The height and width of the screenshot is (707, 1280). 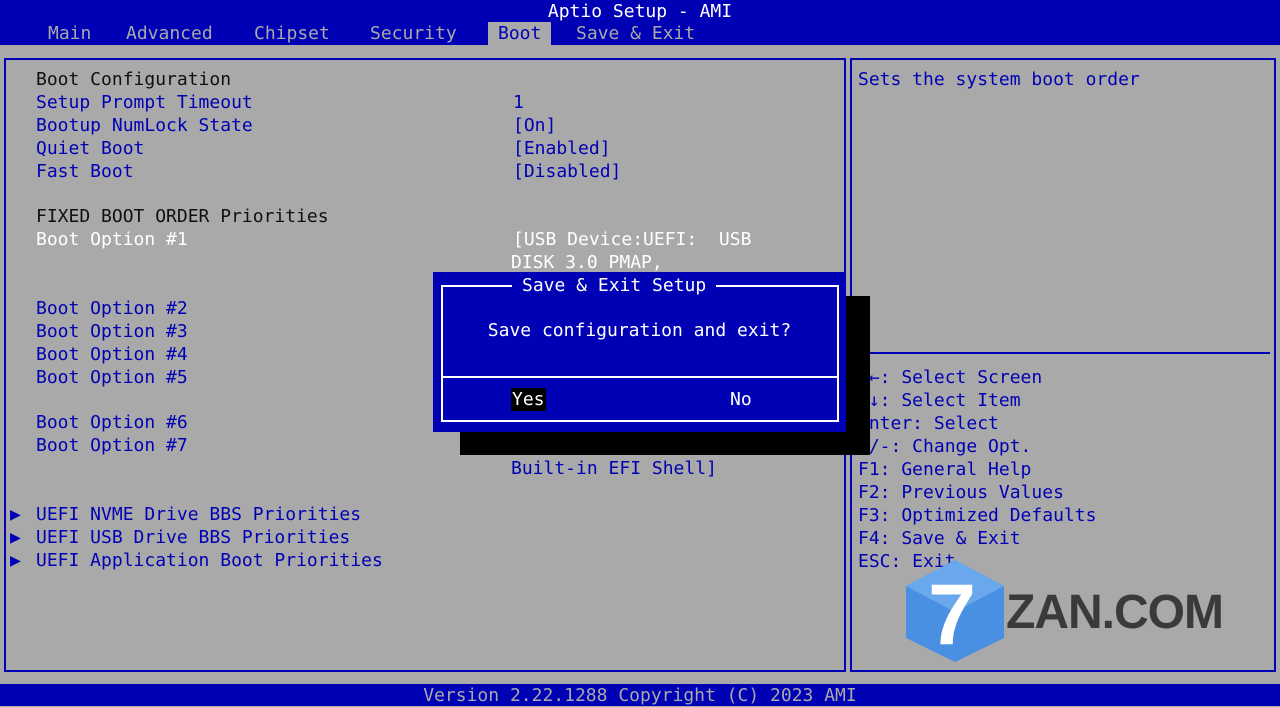 What do you see at coordinates (614, 285) in the screenshot?
I see `dialog-title: Save & Exit Setup` at bounding box center [614, 285].